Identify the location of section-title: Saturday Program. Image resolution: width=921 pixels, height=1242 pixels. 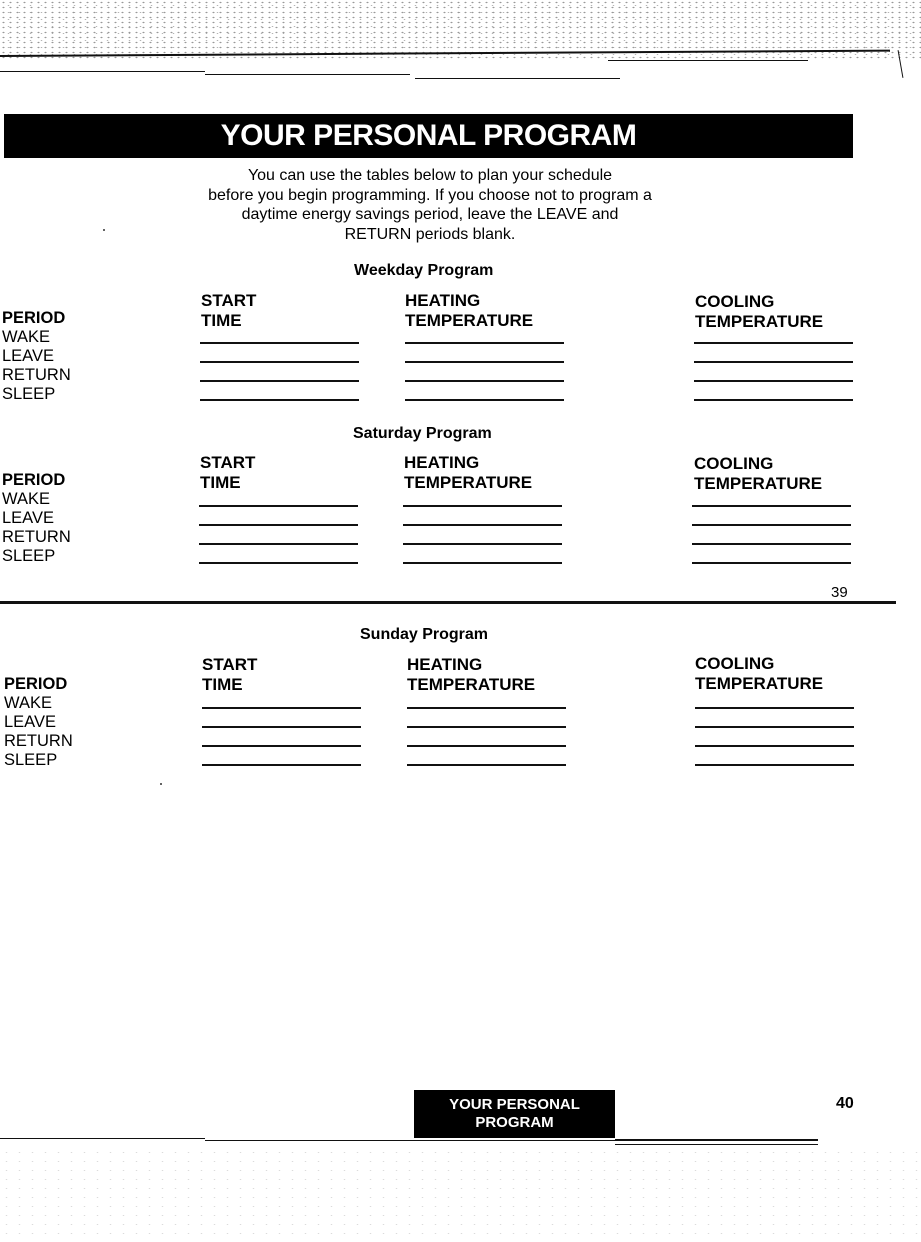
(422, 433).